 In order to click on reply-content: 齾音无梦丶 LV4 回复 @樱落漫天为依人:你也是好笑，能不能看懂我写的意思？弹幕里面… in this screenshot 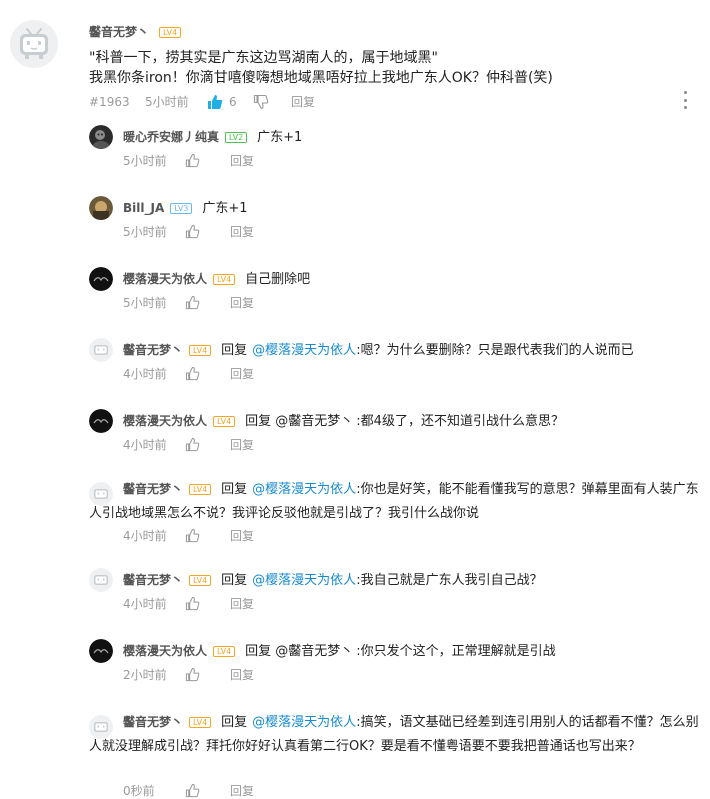, I will do `click(394, 501)`.